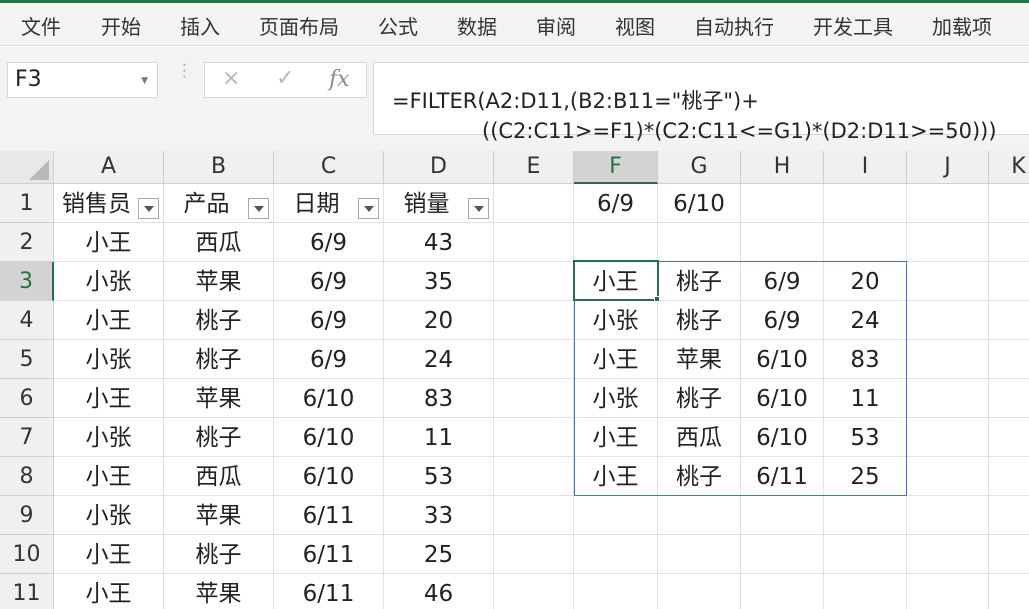 This screenshot has height=609, width=1029. What do you see at coordinates (1009, 591) in the screenshot?
I see `cell-k11` at bounding box center [1009, 591].